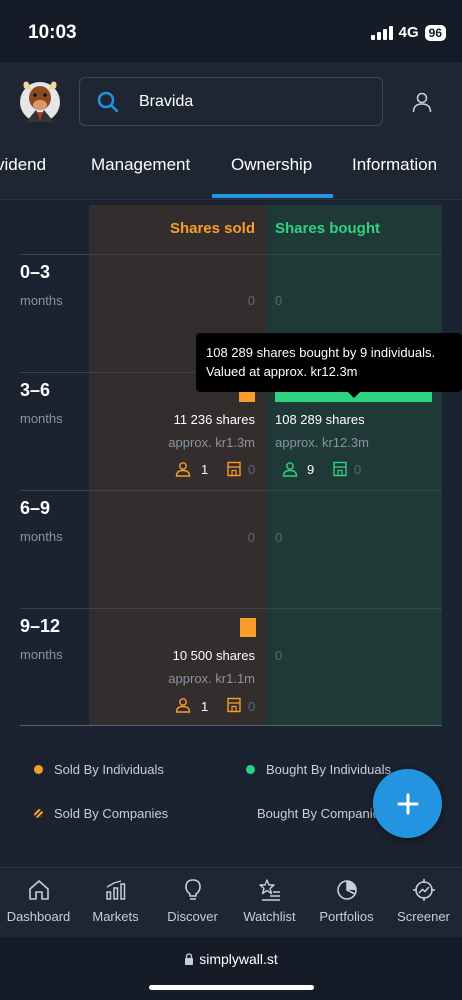 The image size is (462, 1000). I want to click on nav-discover: Discover, so click(192, 903).